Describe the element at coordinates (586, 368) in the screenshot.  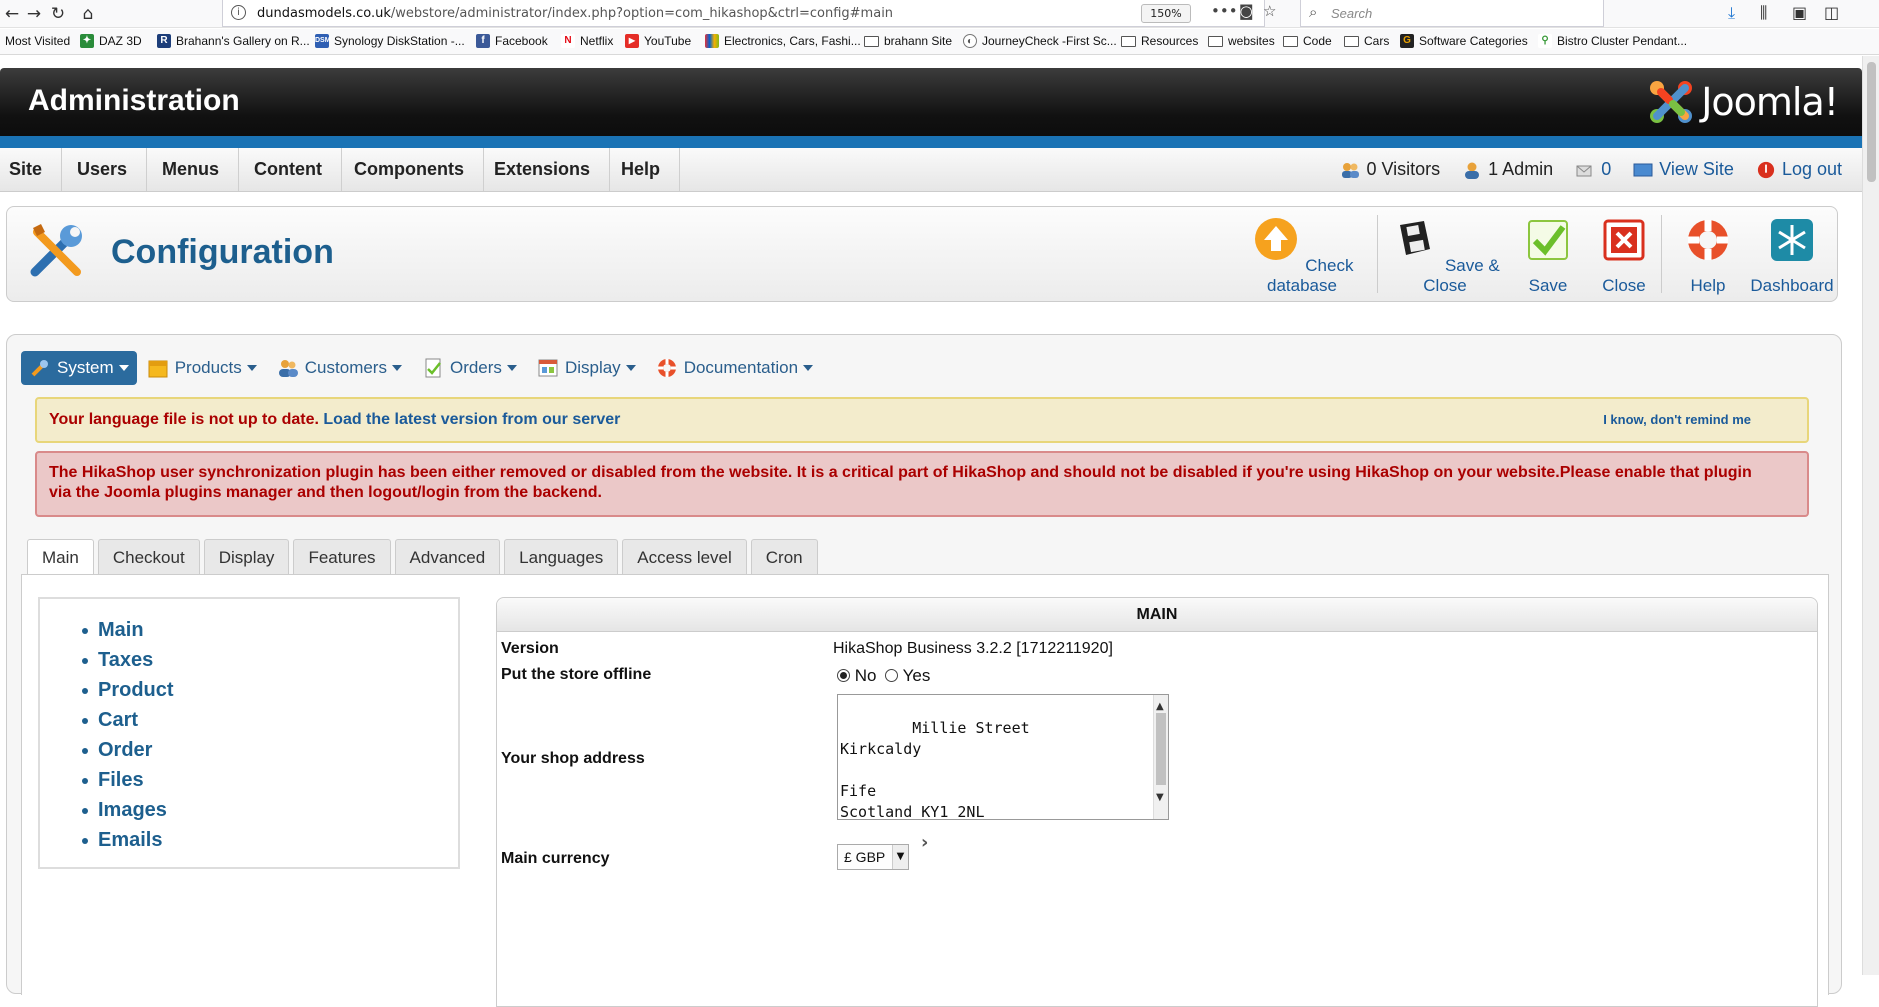
I see `submenu-display: Display` at that location.